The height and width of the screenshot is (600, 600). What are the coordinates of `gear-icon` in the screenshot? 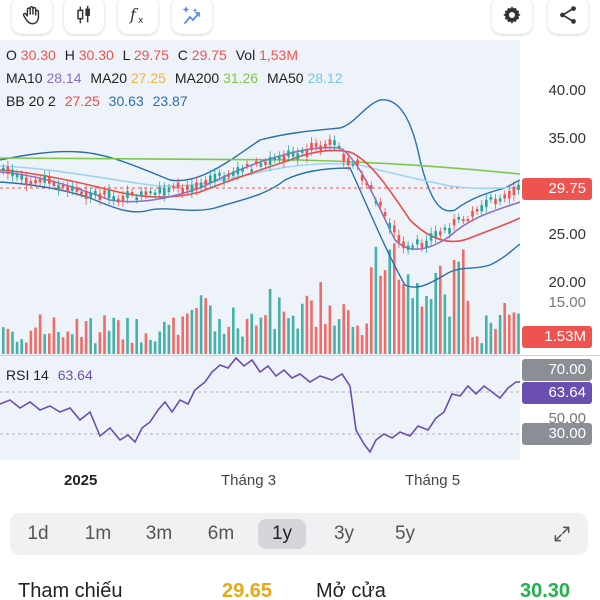 It's located at (512, 15).